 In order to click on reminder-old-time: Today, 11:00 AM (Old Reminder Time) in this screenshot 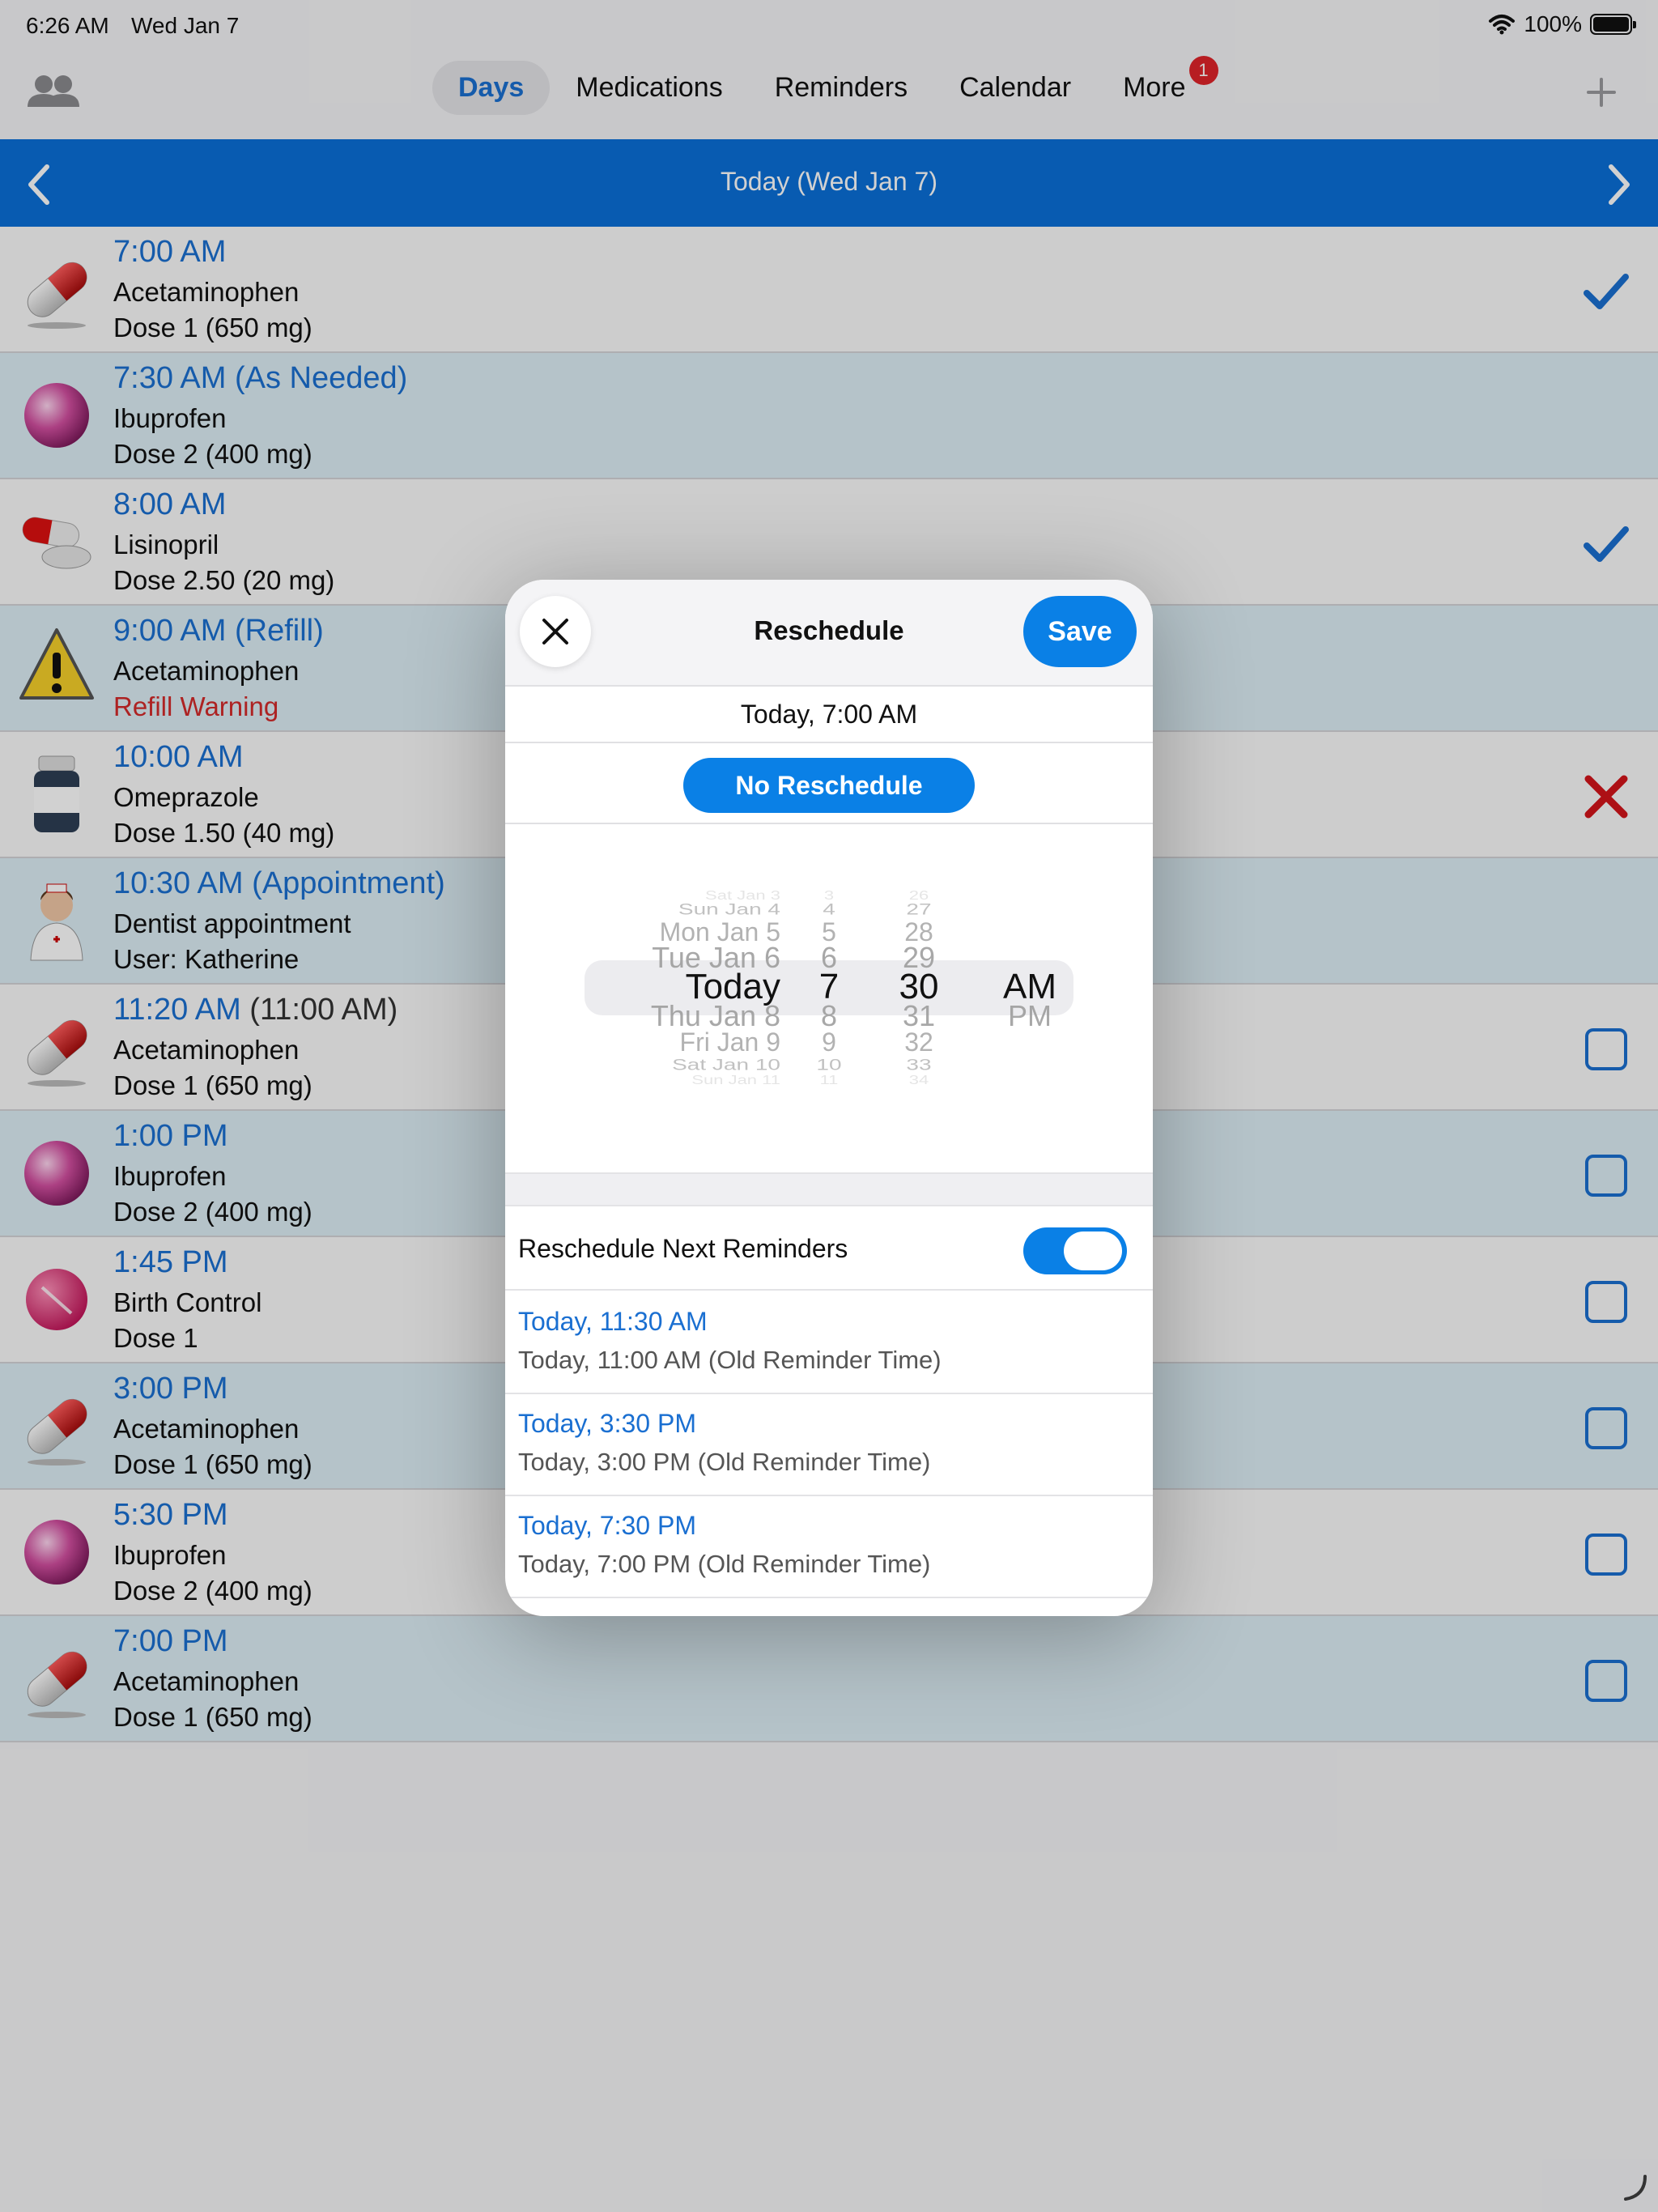, I will do `click(730, 1360)`.